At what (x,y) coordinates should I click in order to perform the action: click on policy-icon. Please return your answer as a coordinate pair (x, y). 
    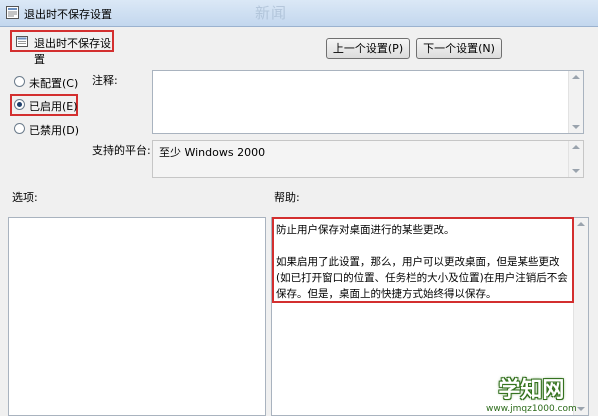
    Looking at the image, I should click on (22, 41).